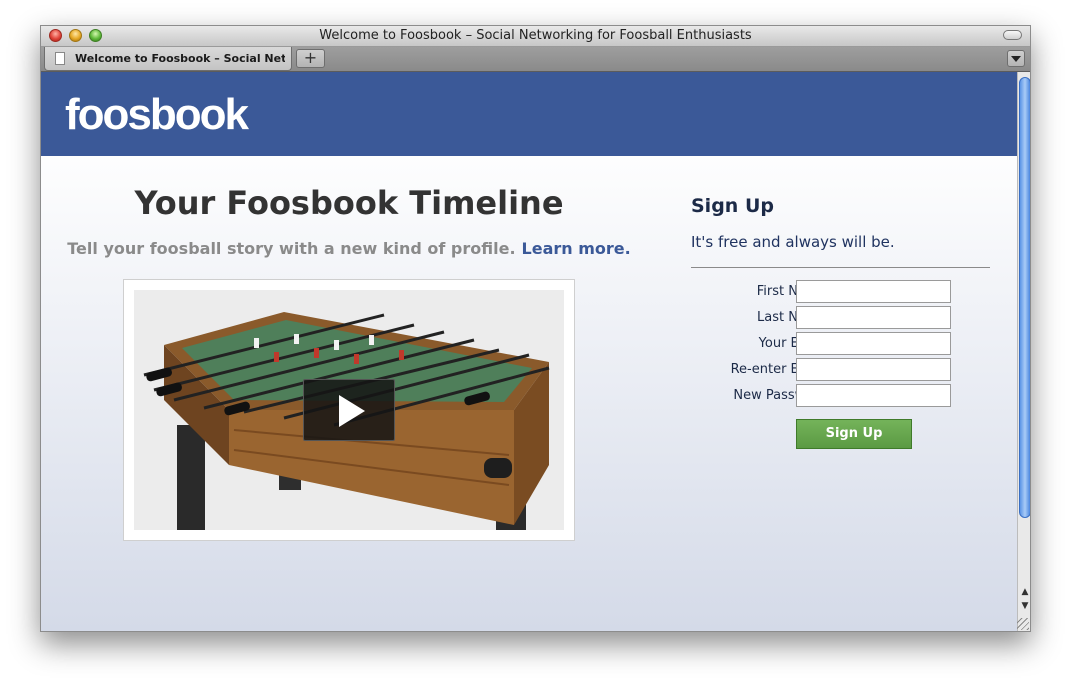 The width and height of the screenshot is (1071, 687). I want to click on foosbook-logo: foosbook, so click(157, 115).